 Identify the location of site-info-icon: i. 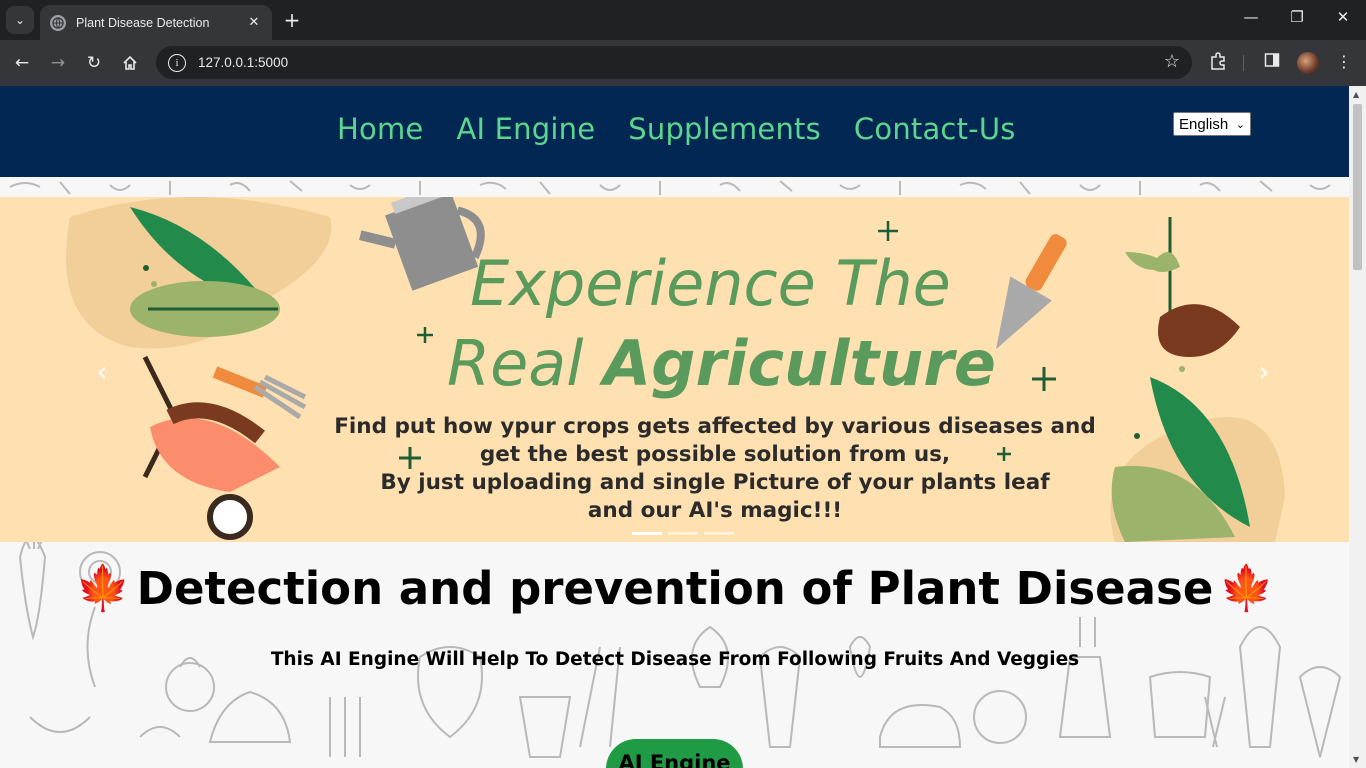
(177, 62).